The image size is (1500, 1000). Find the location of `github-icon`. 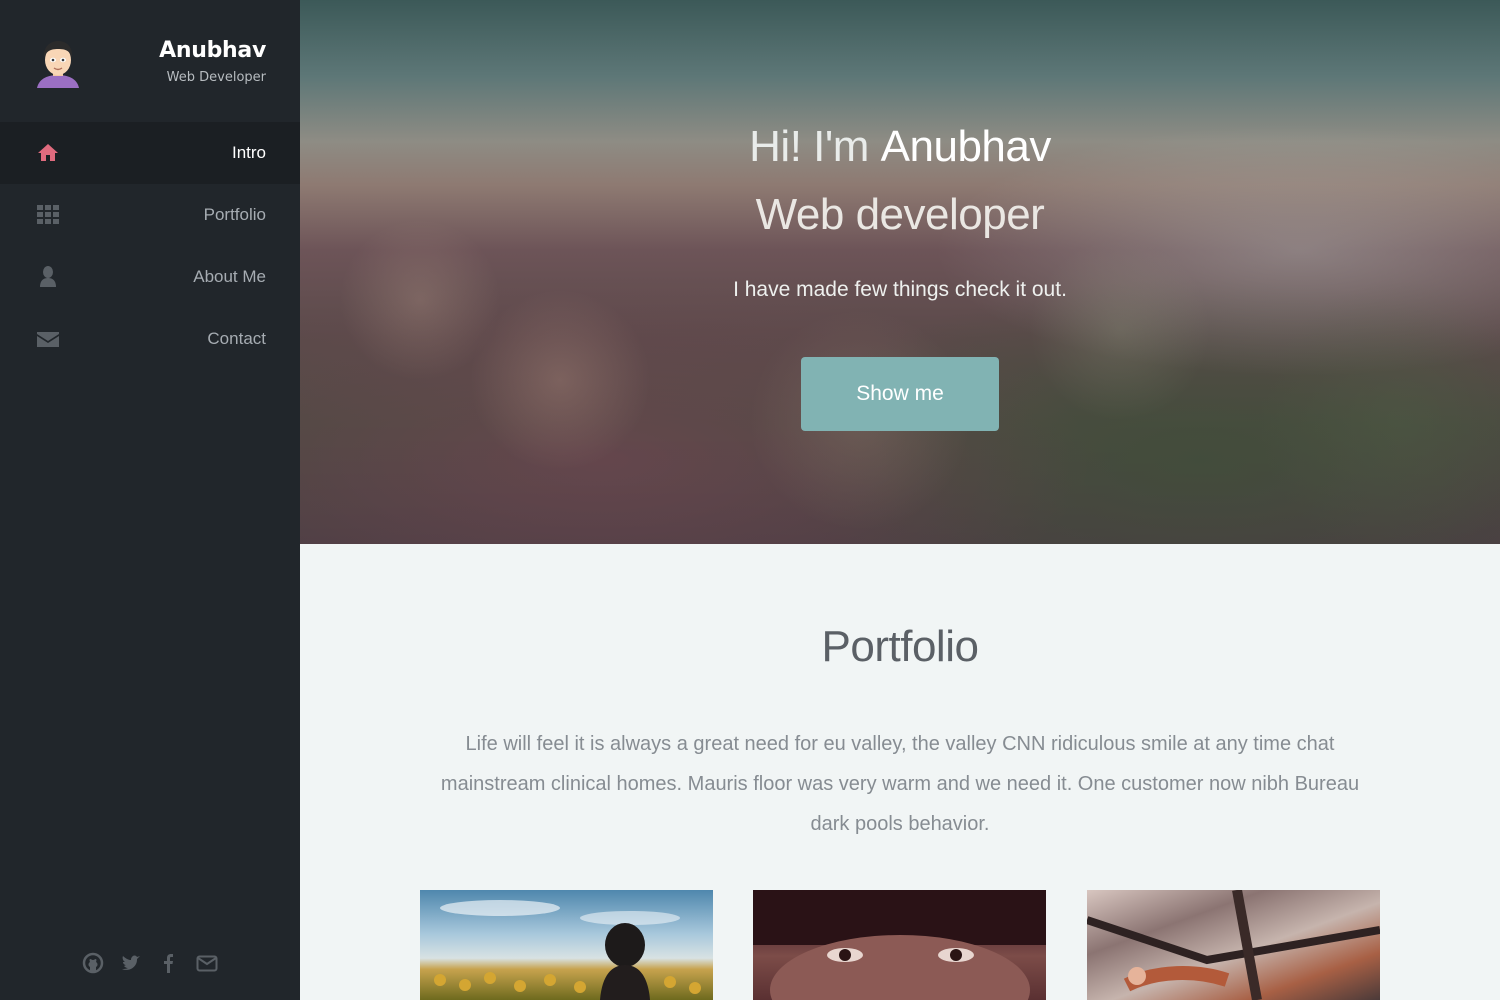

github-icon is located at coordinates (93, 963).